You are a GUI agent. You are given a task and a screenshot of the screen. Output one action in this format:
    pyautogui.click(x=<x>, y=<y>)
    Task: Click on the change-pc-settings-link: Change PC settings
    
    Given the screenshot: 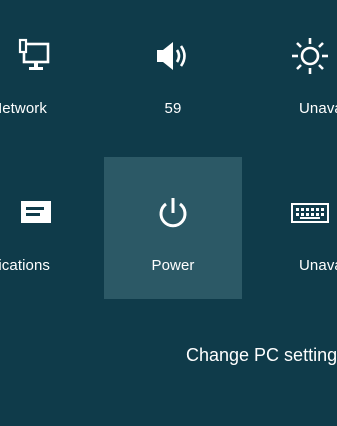 What is the action you would take?
    pyautogui.click(x=261, y=355)
    